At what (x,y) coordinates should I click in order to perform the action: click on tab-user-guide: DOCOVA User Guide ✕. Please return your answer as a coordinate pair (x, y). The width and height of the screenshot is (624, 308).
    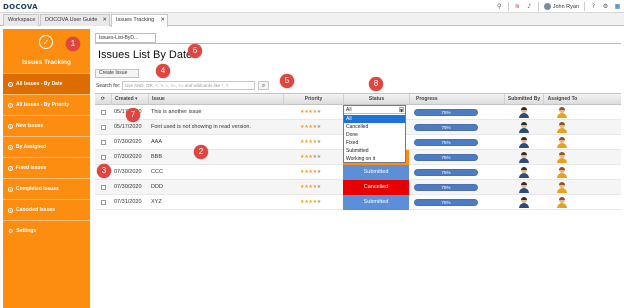
    Looking at the image, I should click on (75, 20).